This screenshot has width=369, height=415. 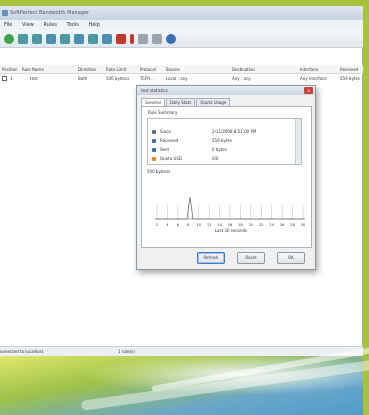 I want to click on graph-tick-label: 10, so click(x=198, y=225).